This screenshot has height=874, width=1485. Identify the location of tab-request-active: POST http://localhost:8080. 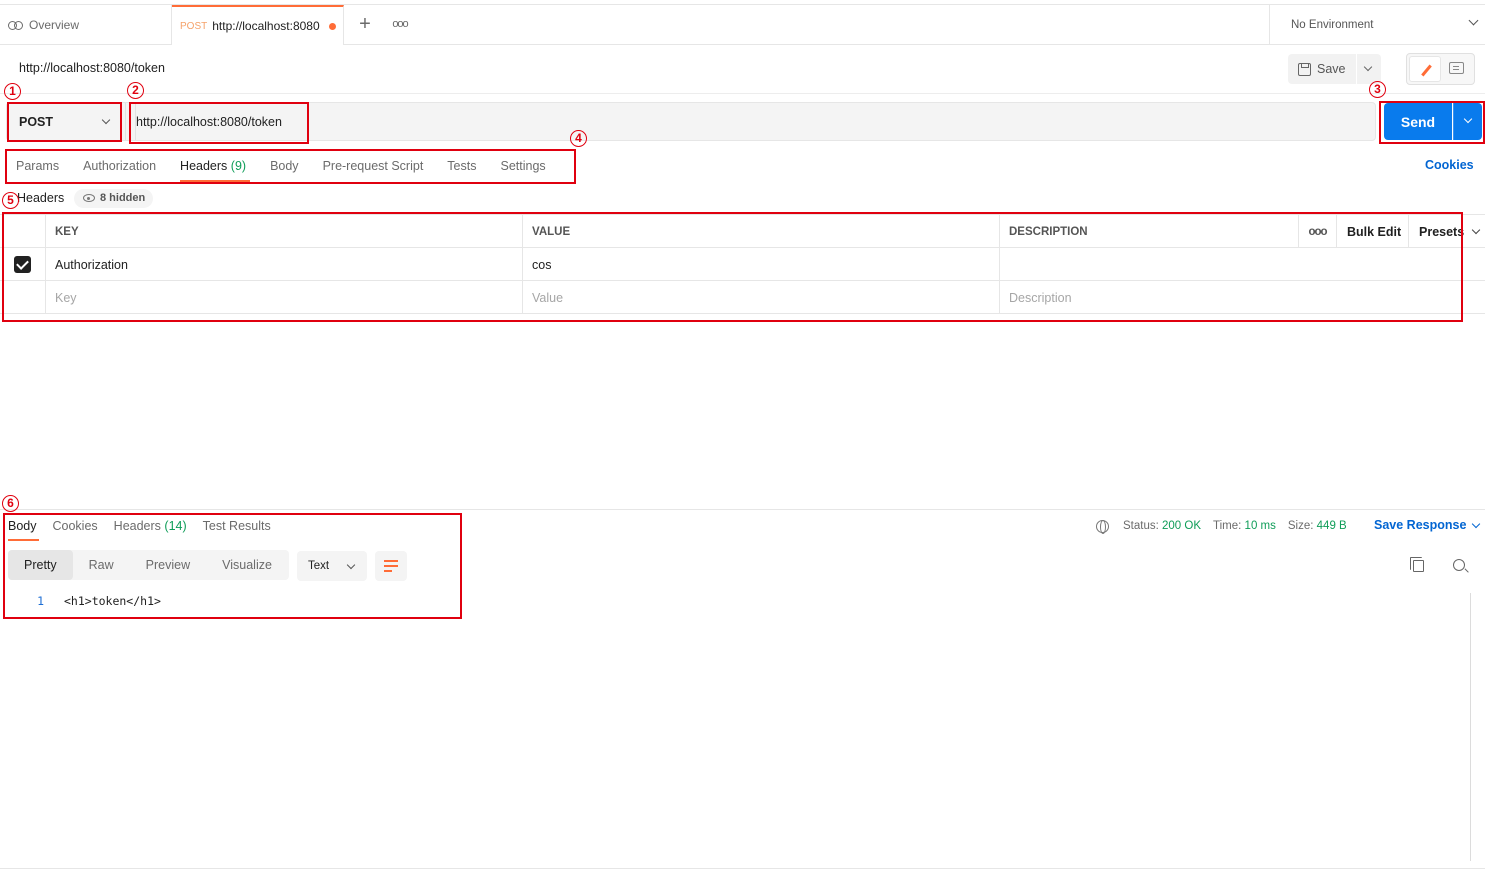
(258, 25).